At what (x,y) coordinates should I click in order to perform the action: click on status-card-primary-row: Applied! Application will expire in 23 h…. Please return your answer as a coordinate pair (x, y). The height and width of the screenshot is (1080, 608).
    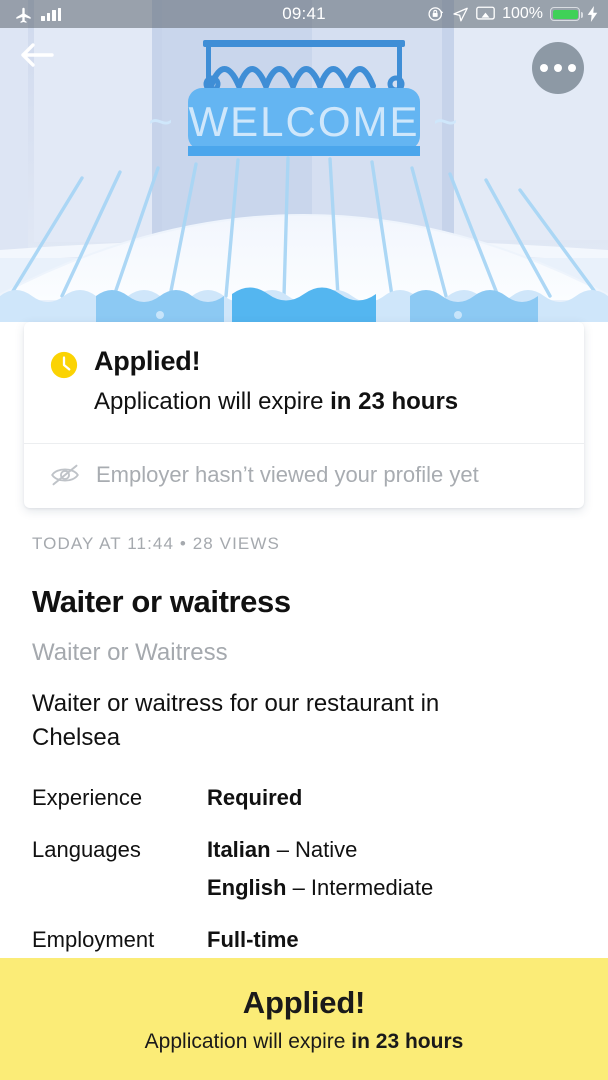
    Looking at the image, I should click on (304, 381).